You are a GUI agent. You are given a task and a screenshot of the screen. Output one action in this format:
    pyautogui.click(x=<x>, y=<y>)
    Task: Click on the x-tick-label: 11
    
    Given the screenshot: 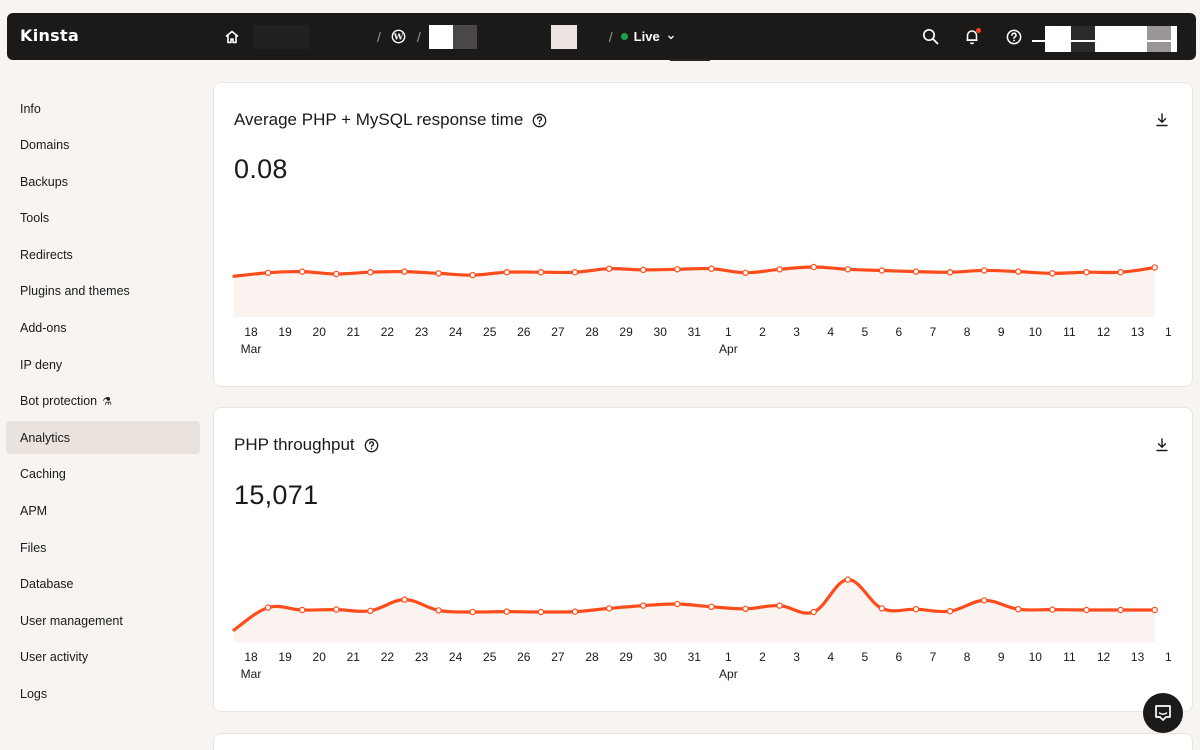 What is the action you would take?
    pyautogui.click(x=1069, y=657)
    